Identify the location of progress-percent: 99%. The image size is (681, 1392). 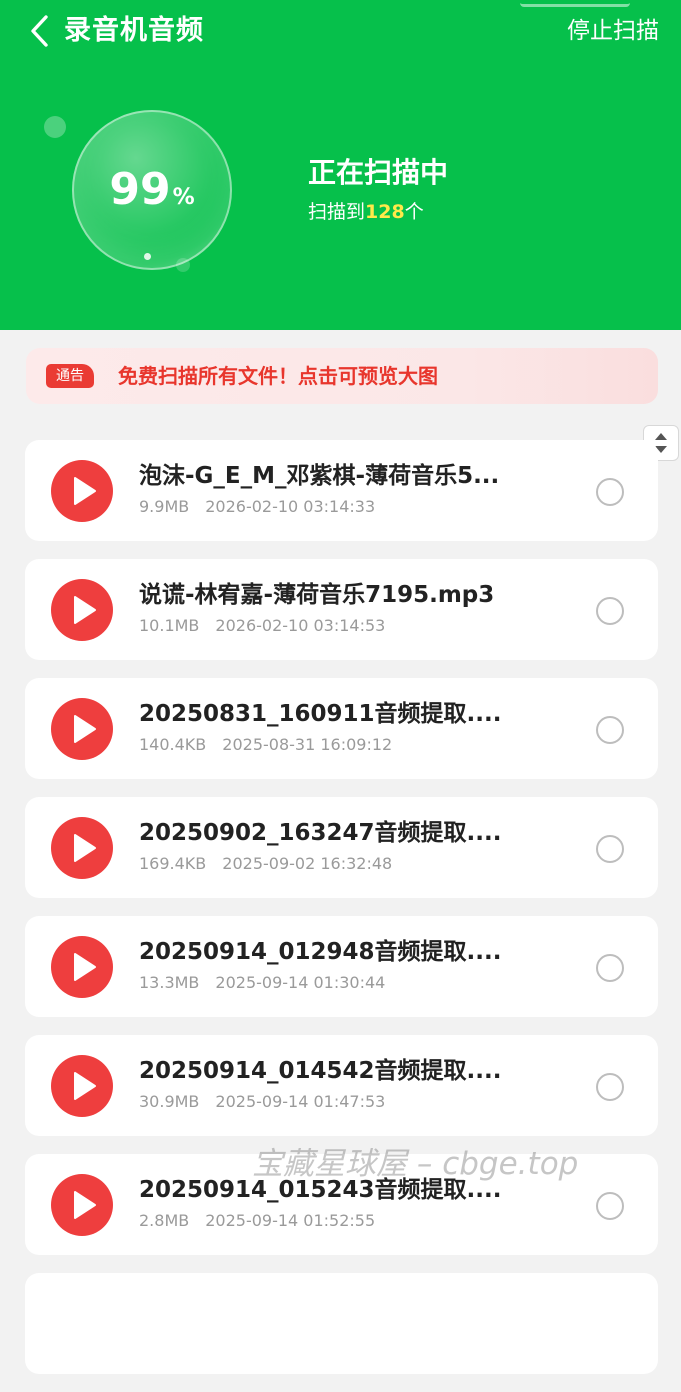
(152, 194).